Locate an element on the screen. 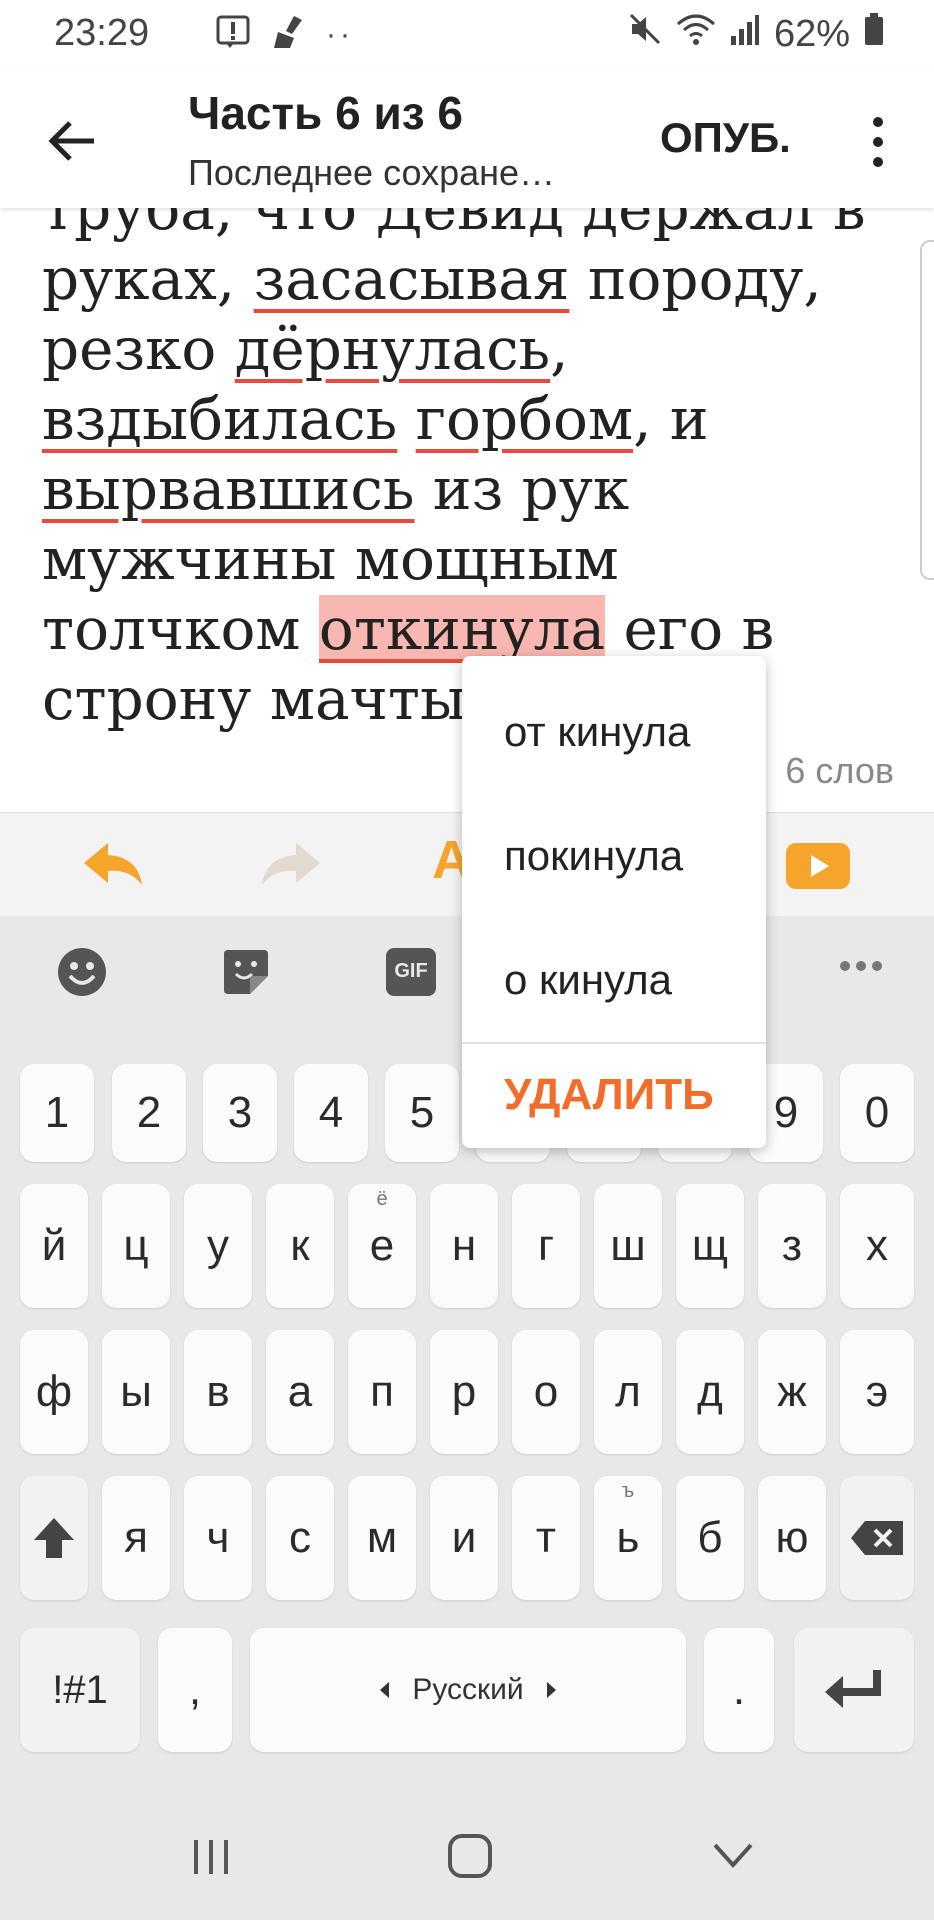 The width and height of the screenshot is (934, 1920). key-ж: ж is located at coordinates (792, 1392).